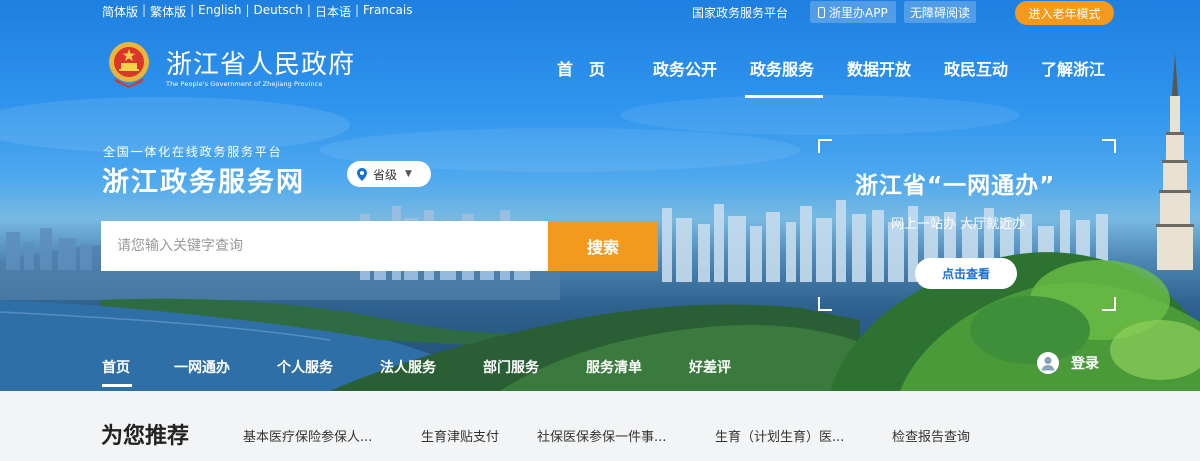 This screenshot has width=1200, height=461. I want to click on tab-home: 首页, so click(116, 367).